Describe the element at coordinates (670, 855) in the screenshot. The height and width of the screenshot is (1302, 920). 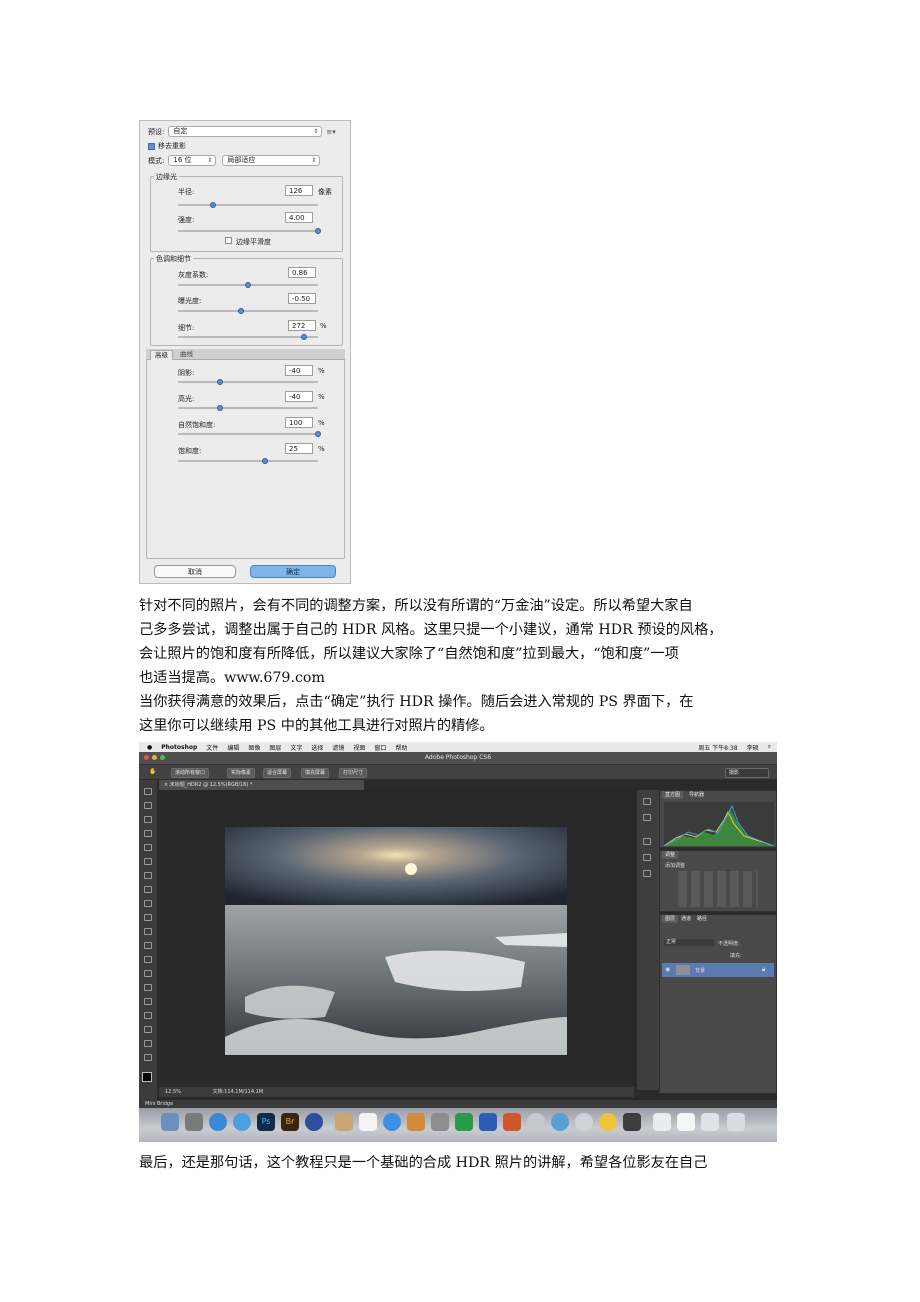
I see `tab-adjustments: 调整` at that location.